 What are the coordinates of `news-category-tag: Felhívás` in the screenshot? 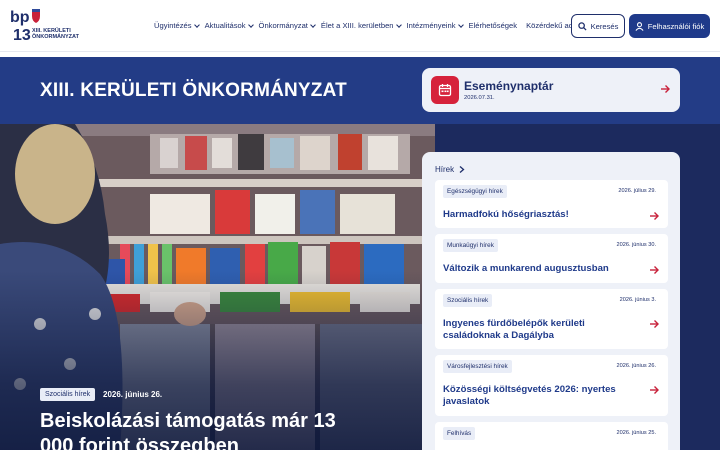 It's located at (459, 433).